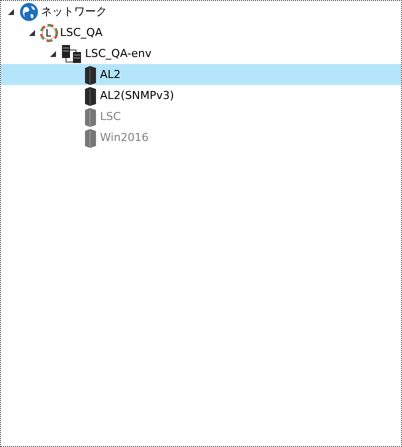  Describe the element at coordinates (137, 95) in the screenshot. I see `tree-label: AL2(SNMPv3)` at that location.